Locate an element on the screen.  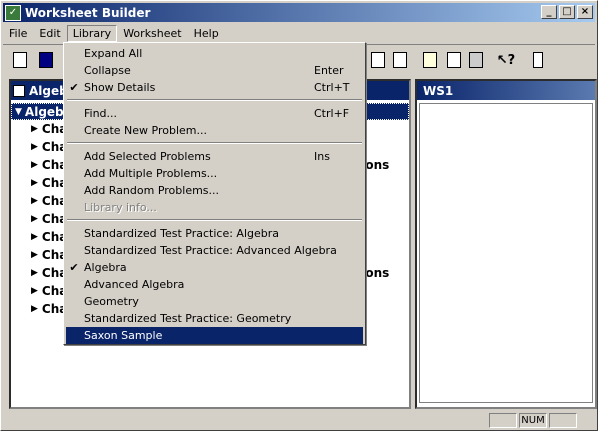
menu-edit: Edit is located at coordinates (49, 33).